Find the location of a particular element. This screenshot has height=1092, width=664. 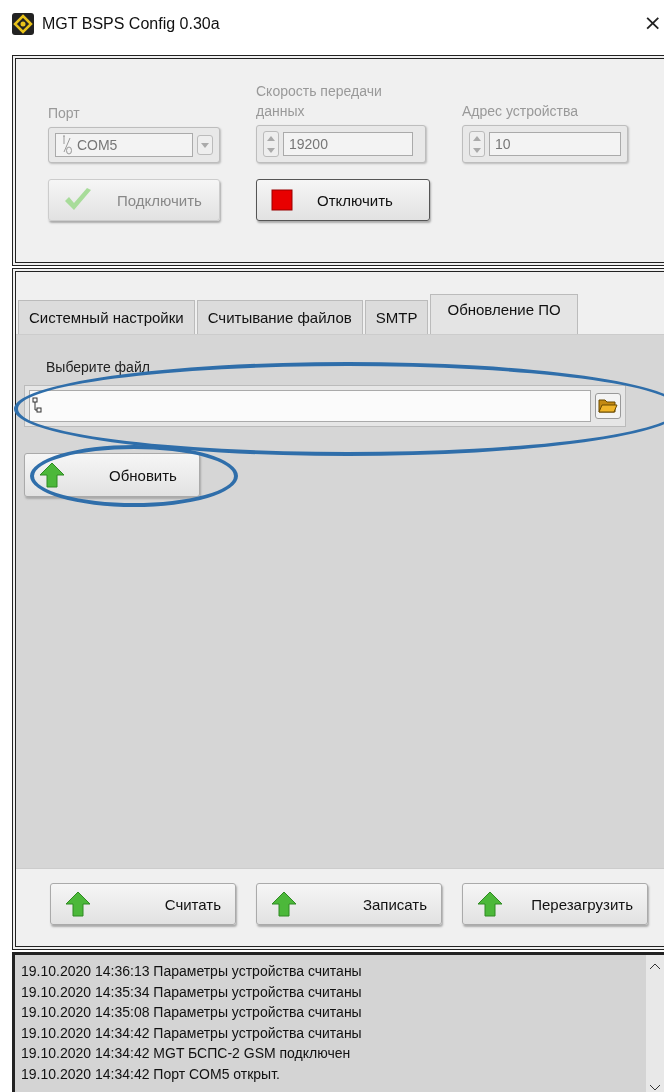

tab: Системный настройки is located at coordinates (106, 317).